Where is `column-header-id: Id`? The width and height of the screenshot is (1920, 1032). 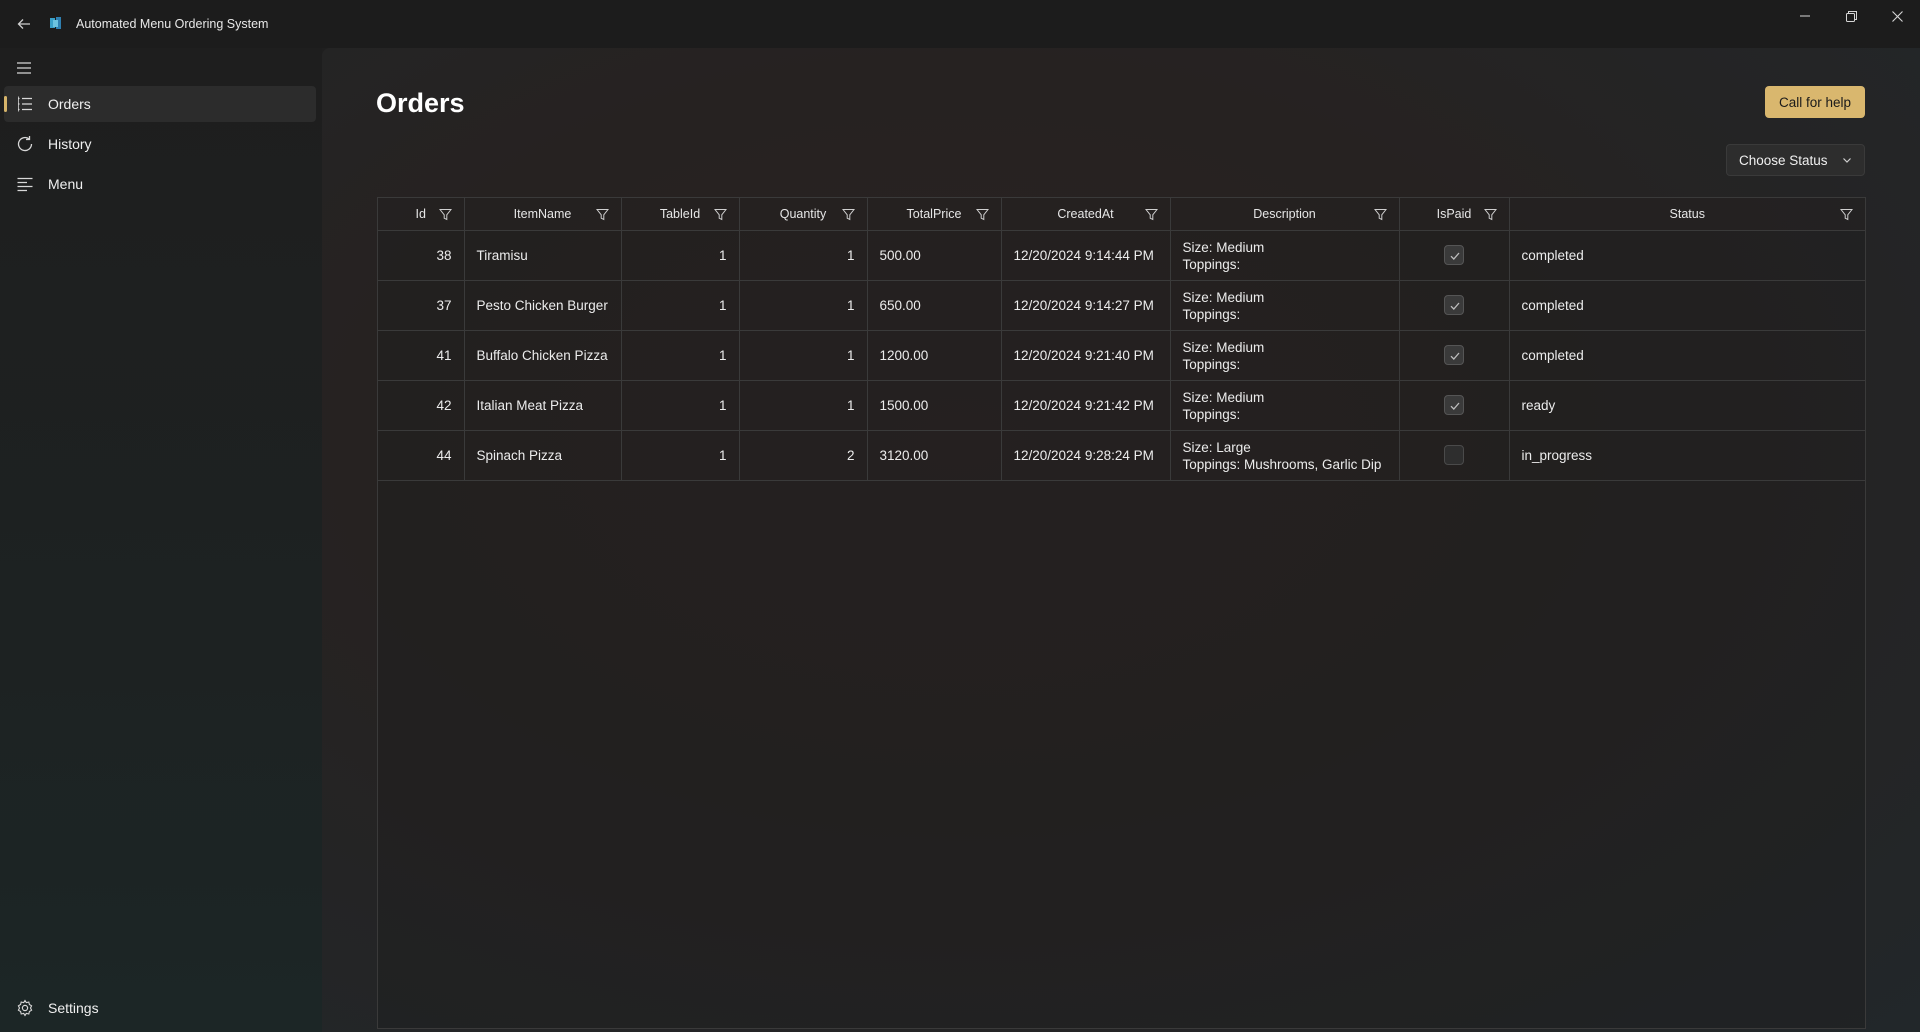 column-header-id: Id is located at coordinates (421, 214).